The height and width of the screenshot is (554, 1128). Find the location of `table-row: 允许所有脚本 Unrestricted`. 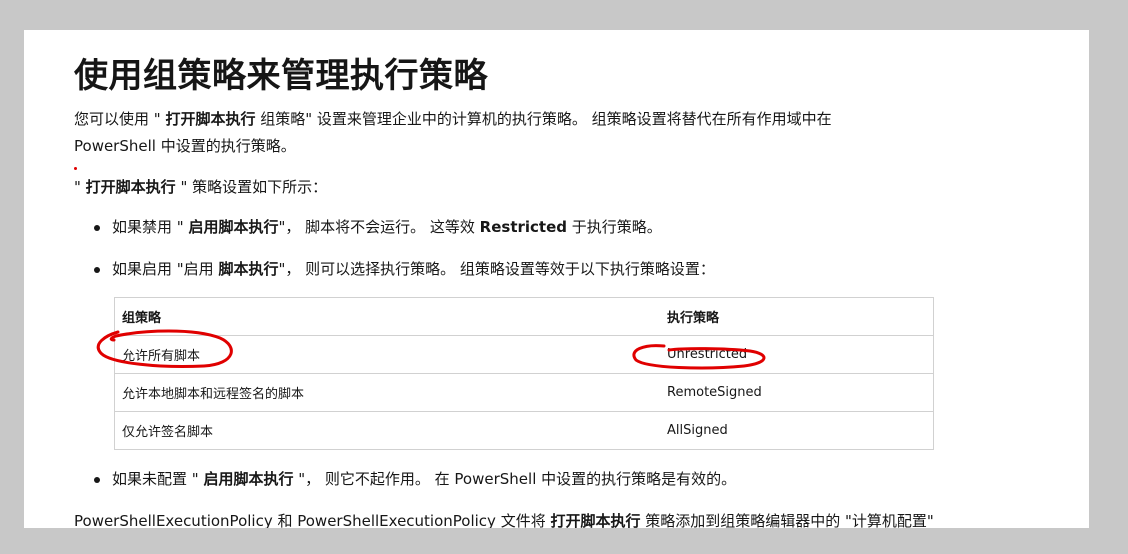

table-row: 允许所有脚本 Unrestricted is located at coordinates (524, 354).